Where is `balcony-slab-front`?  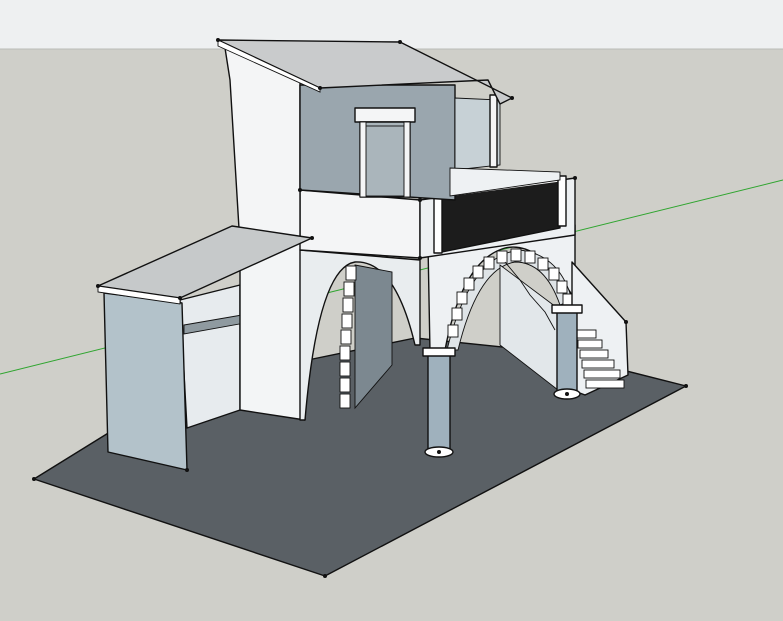 balcony-slab-front is located at coordinates (360, 224).